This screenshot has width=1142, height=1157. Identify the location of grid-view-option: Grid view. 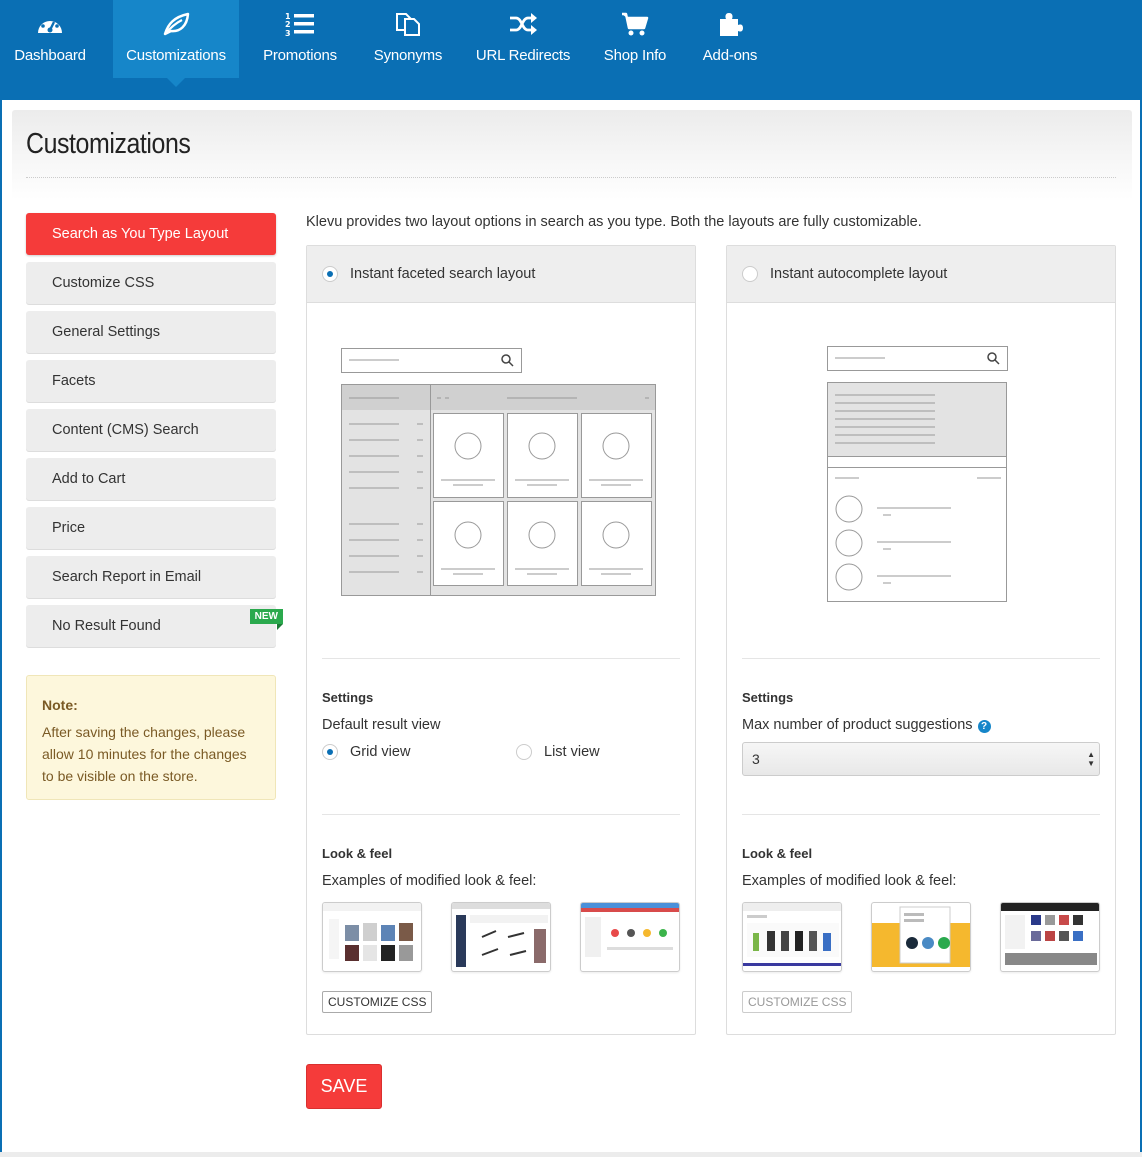
(366, 752).